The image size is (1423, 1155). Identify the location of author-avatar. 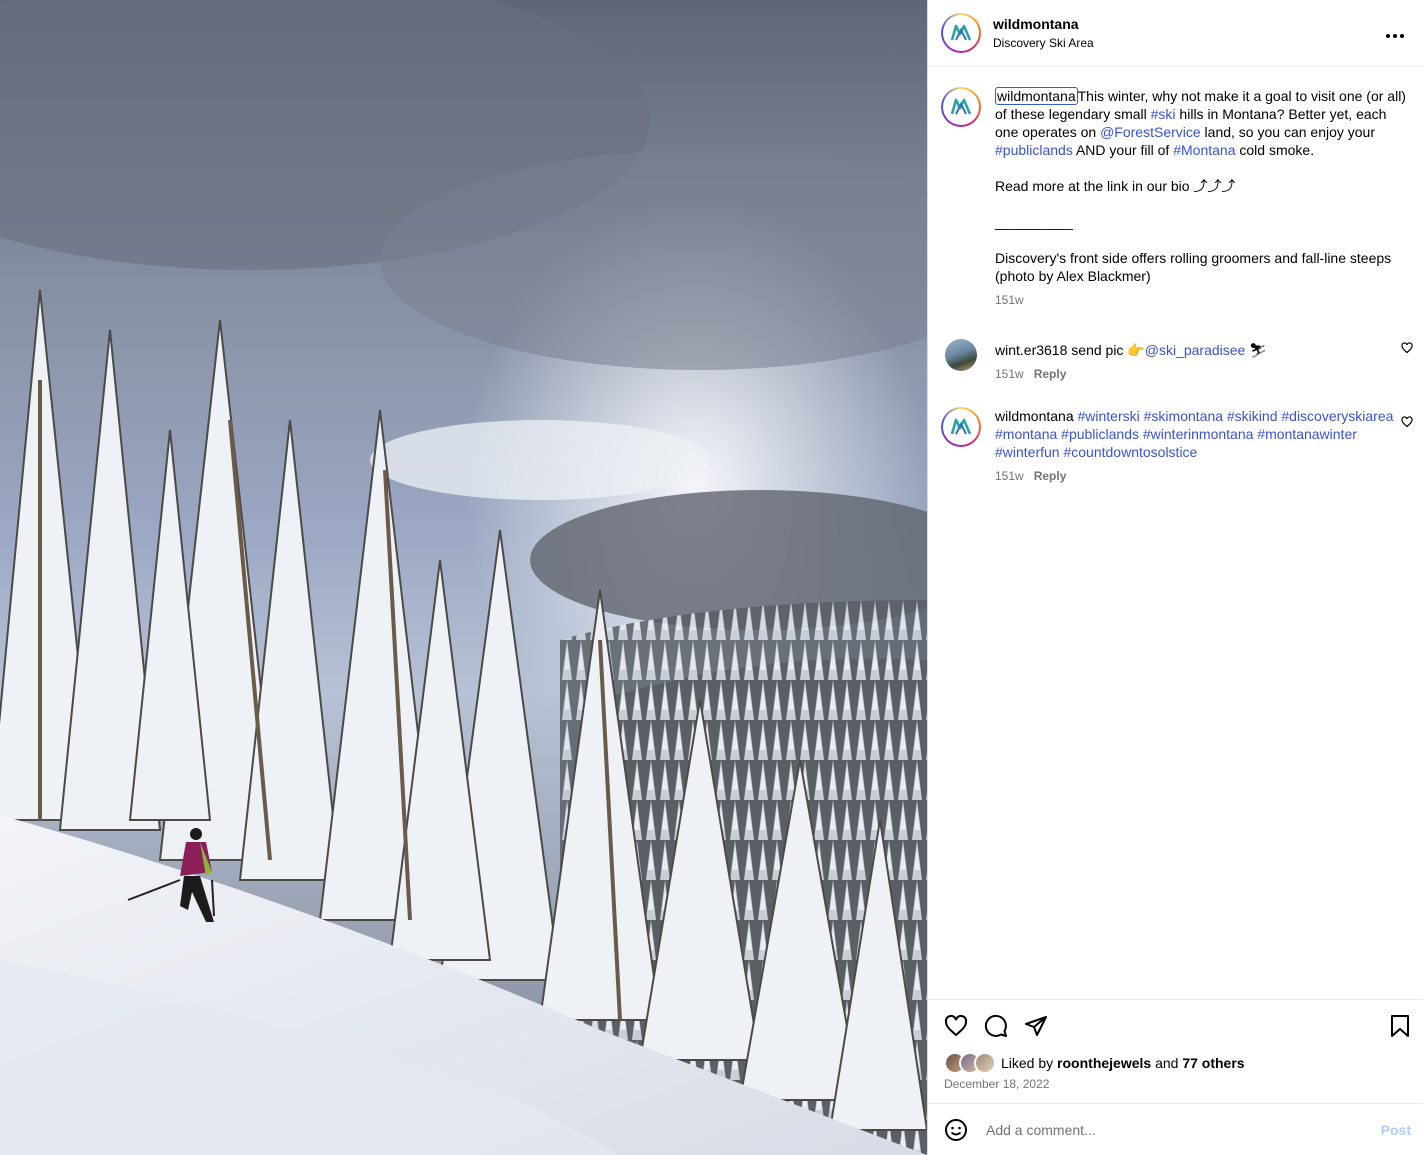
(961, 33).